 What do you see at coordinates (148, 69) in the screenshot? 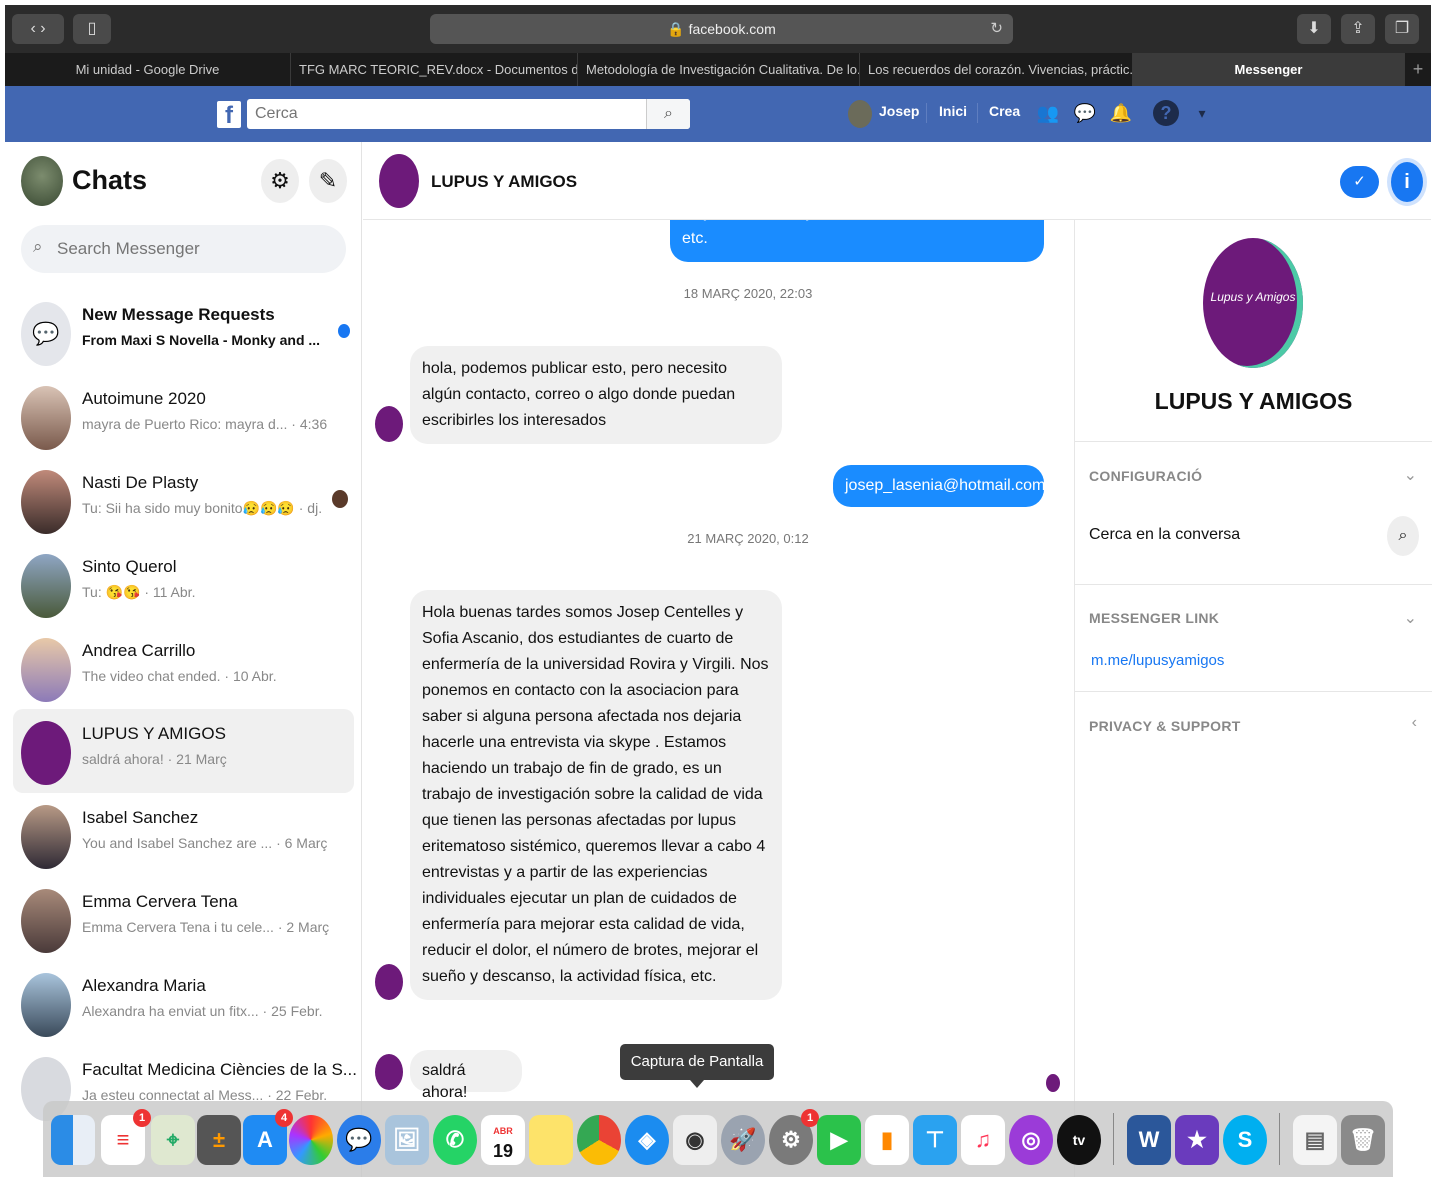
I see `tab-google-drive: Mi unidad - Google Drive` at bounding box center [148, 69].